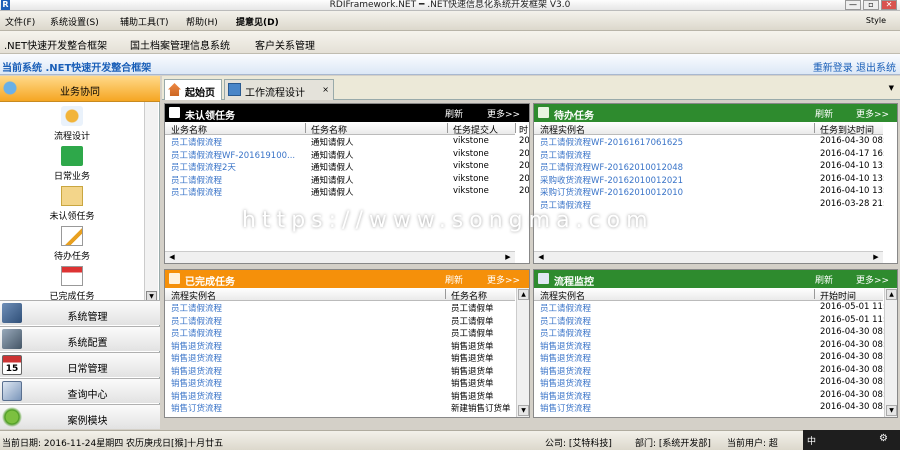  What do you see at coordinates (80, 338) in the screenshot?
I see `nav-system-config: 系统配置` at bounding box center [80, 338].